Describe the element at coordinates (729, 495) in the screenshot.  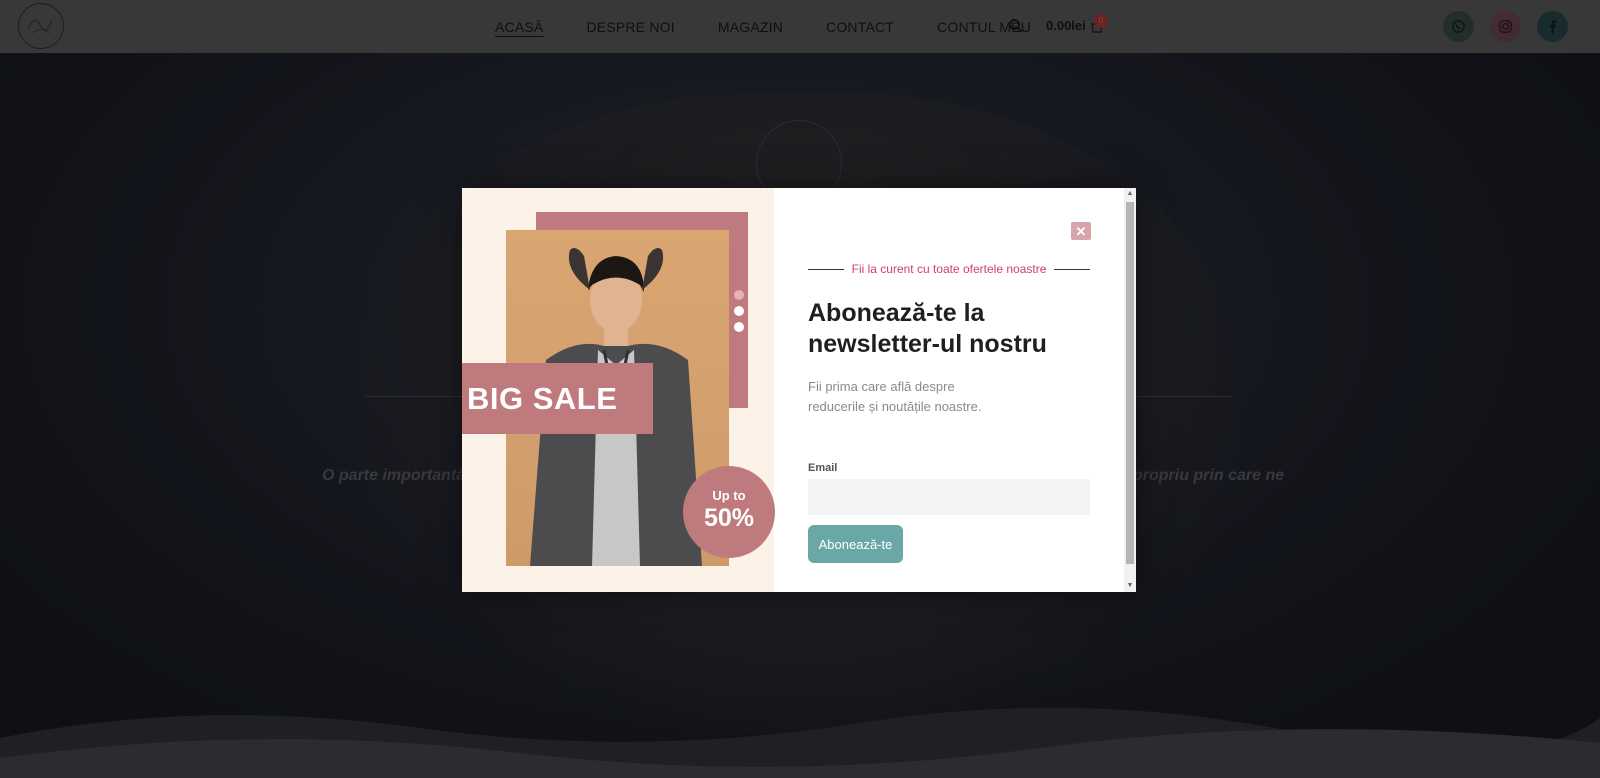
I see `badge-upto: Up to` at that location.